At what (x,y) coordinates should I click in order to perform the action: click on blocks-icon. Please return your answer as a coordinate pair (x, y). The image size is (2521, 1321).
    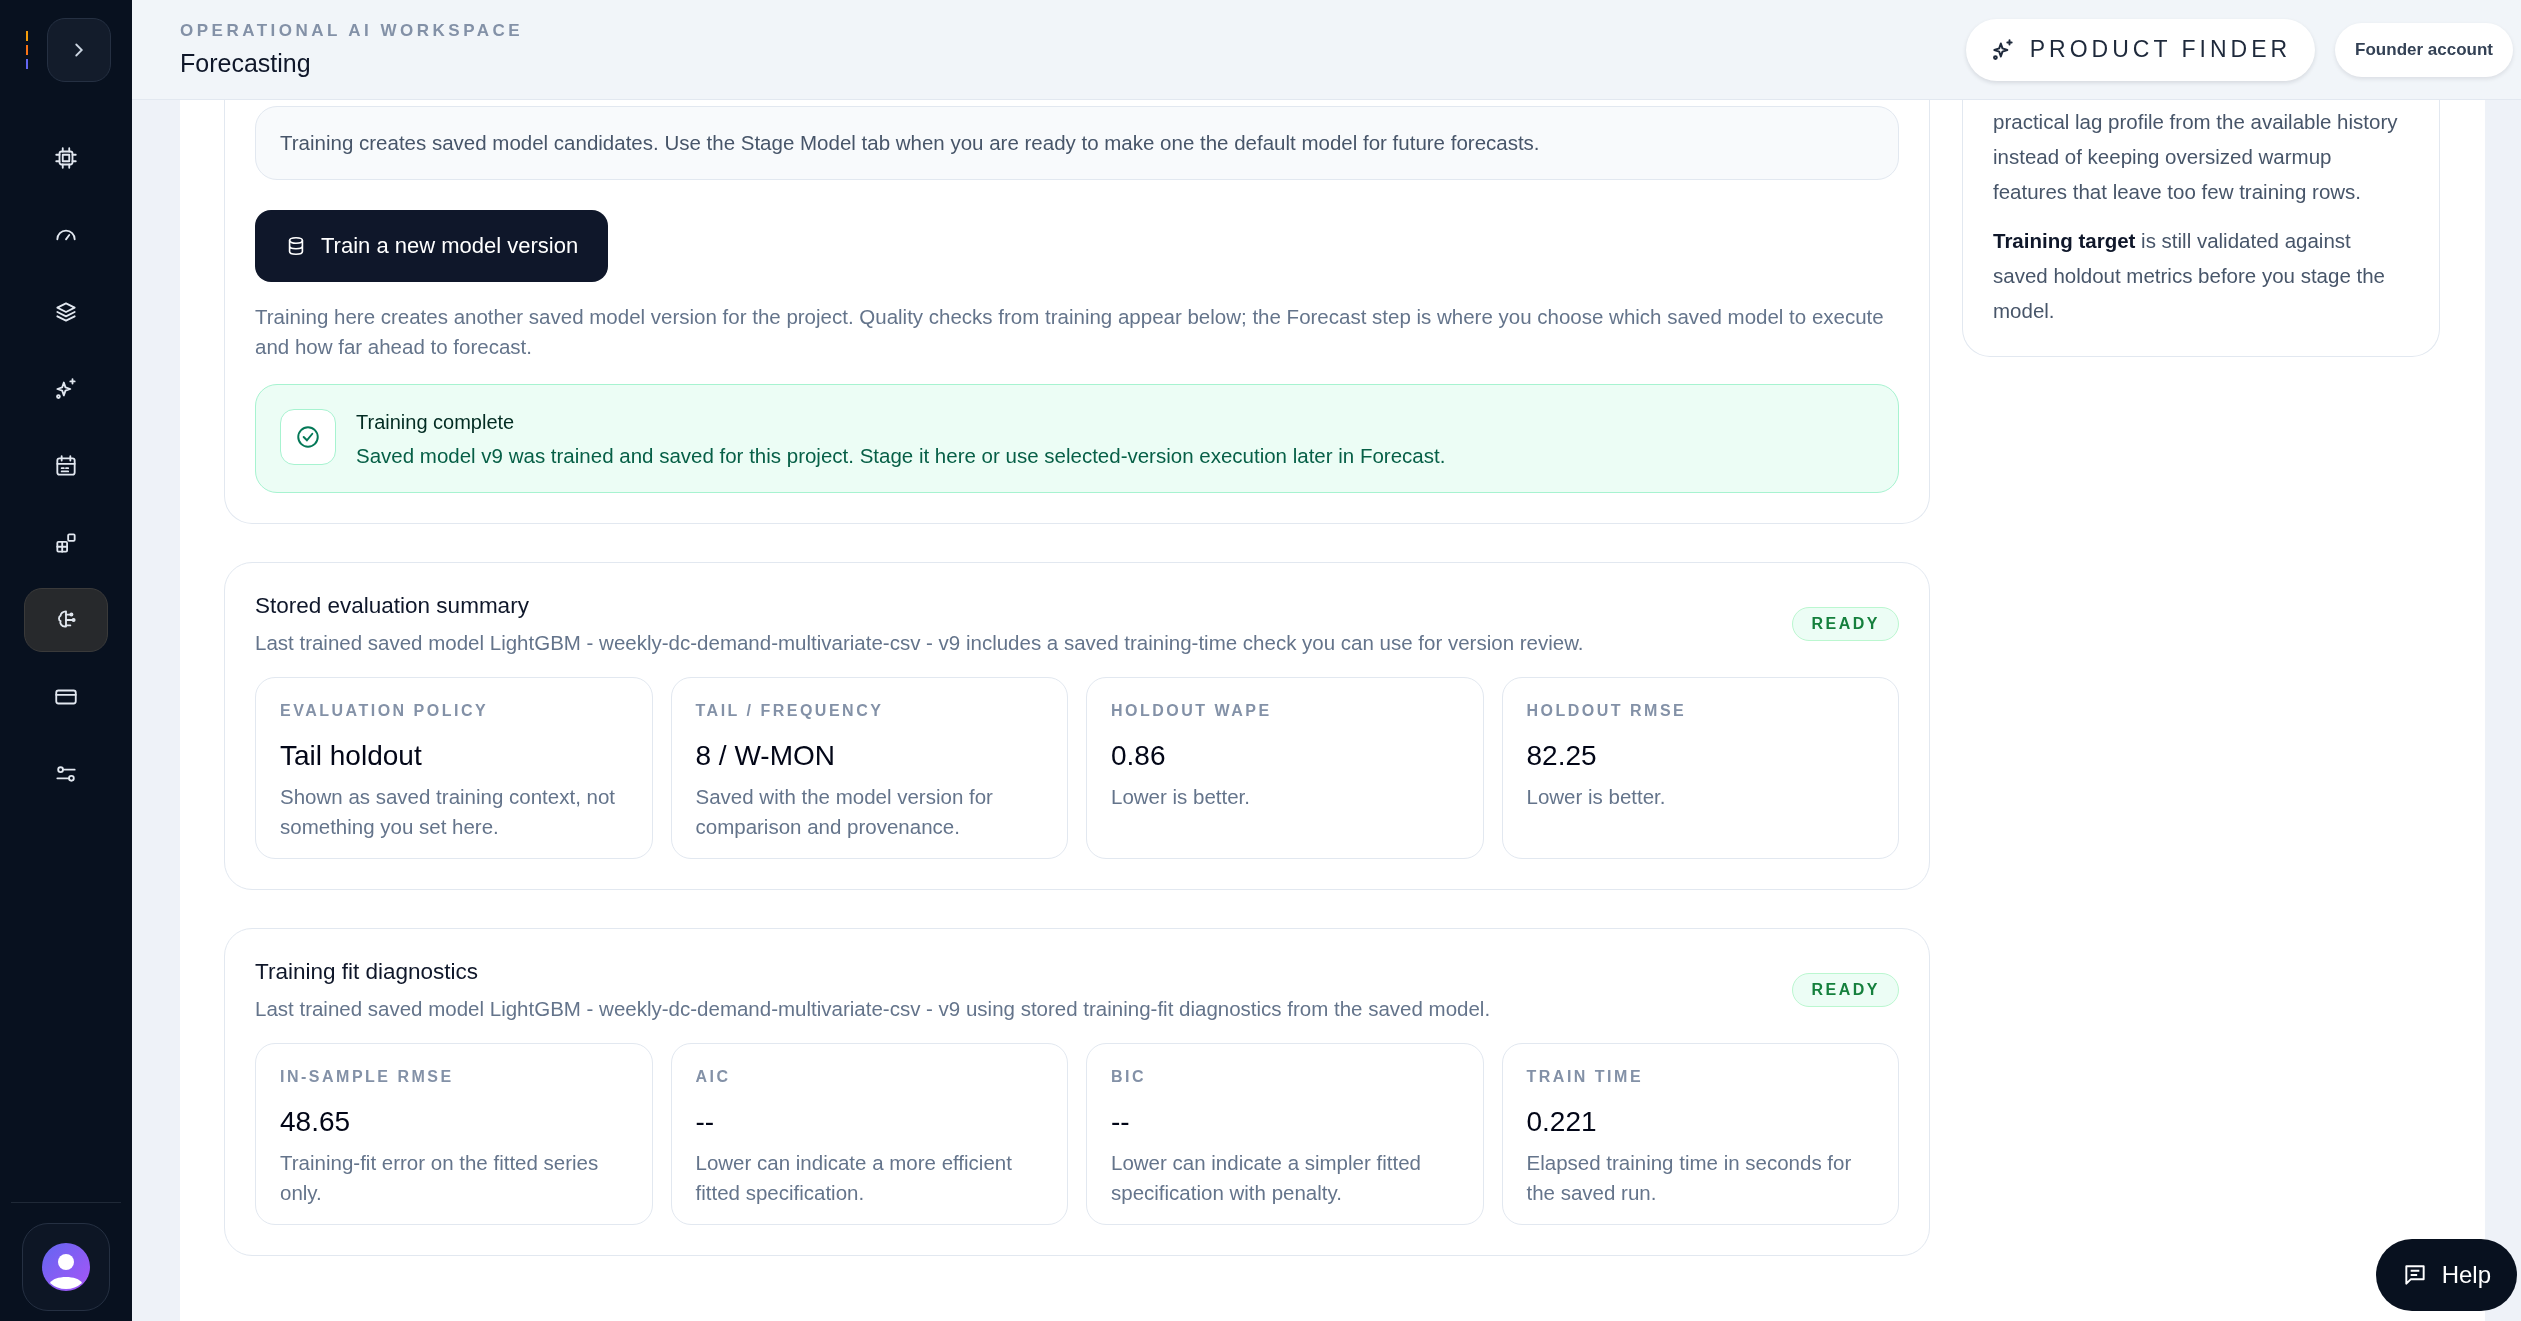
    Looking at the image, I should click on (66, 543).